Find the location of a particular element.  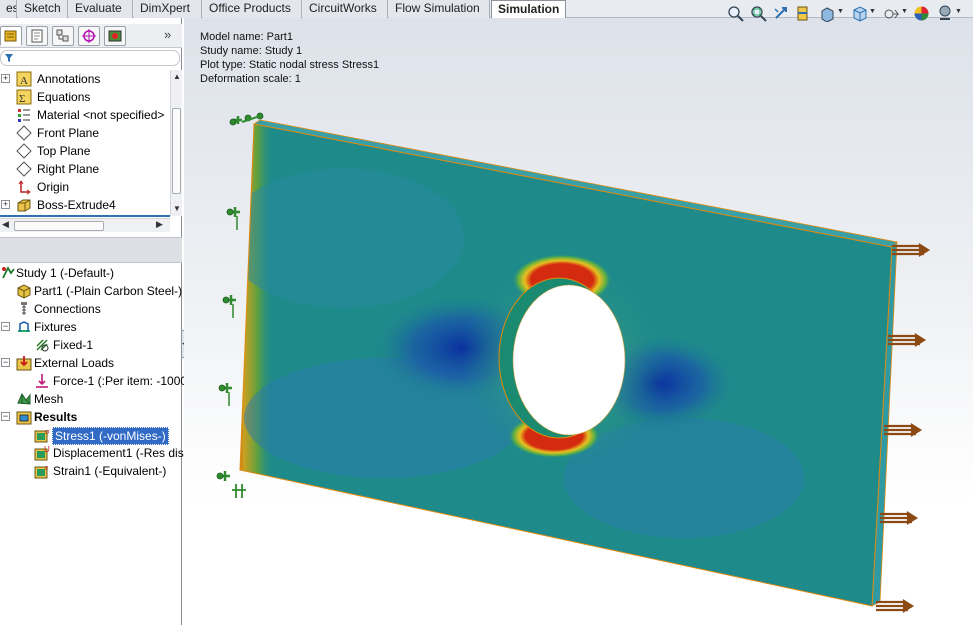

featuremanager-tab is located at coordinates (11, 36).